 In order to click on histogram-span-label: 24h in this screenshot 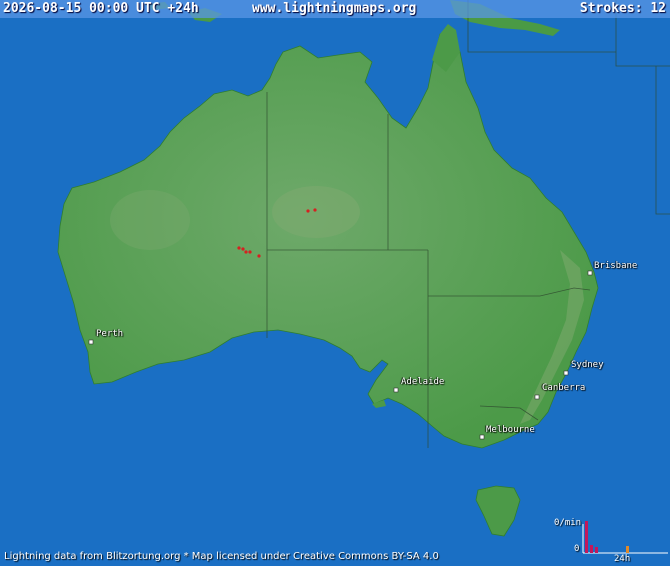, I will do `click(622, 559)`.